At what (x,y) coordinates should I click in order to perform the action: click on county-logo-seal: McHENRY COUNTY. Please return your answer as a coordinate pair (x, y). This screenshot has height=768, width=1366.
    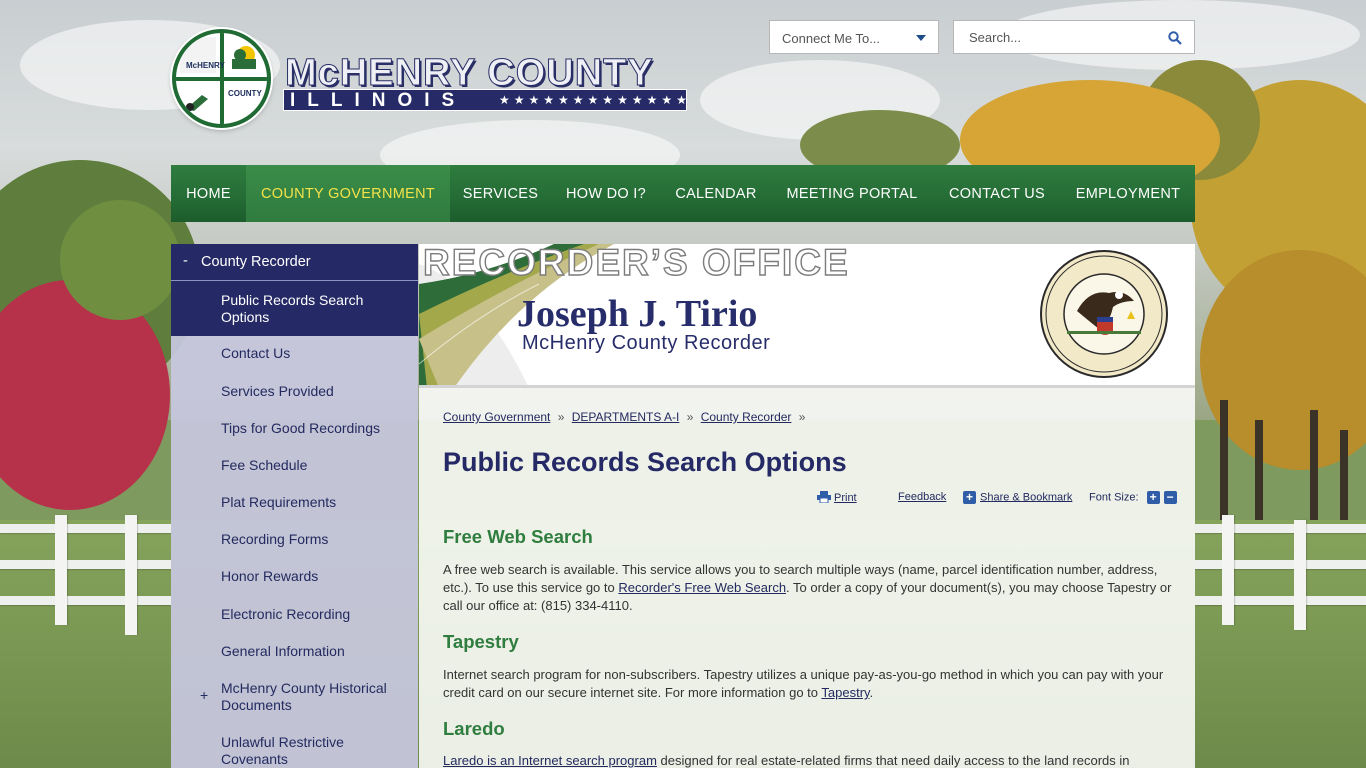
    Looking at the image, I should click on (221, 78).